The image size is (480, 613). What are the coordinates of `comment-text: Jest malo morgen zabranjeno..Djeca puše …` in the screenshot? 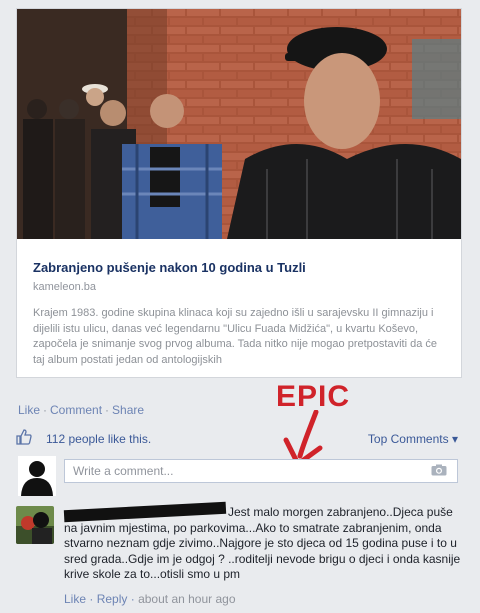 It's located at (262, 543).